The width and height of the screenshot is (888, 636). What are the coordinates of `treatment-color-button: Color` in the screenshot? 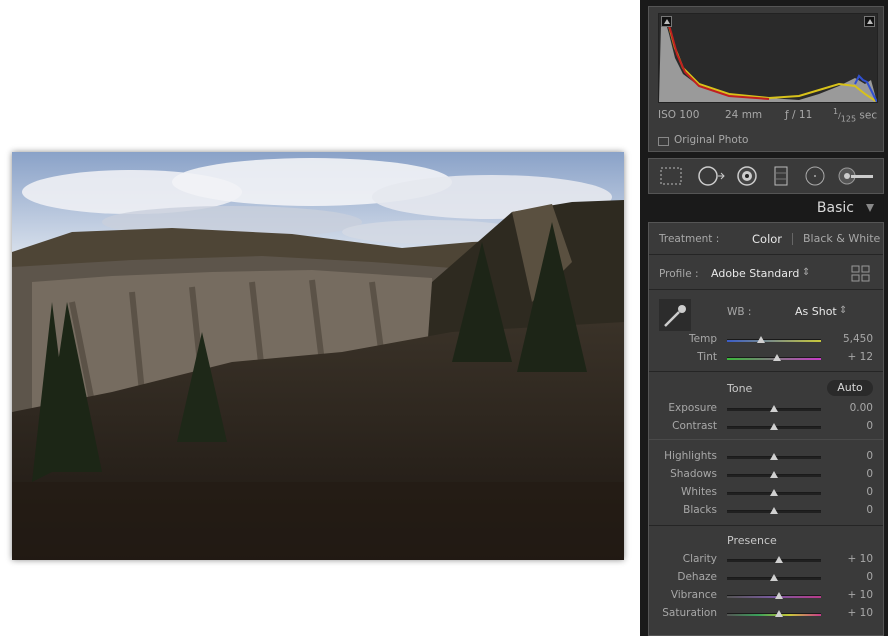 It's located at (767, 239).